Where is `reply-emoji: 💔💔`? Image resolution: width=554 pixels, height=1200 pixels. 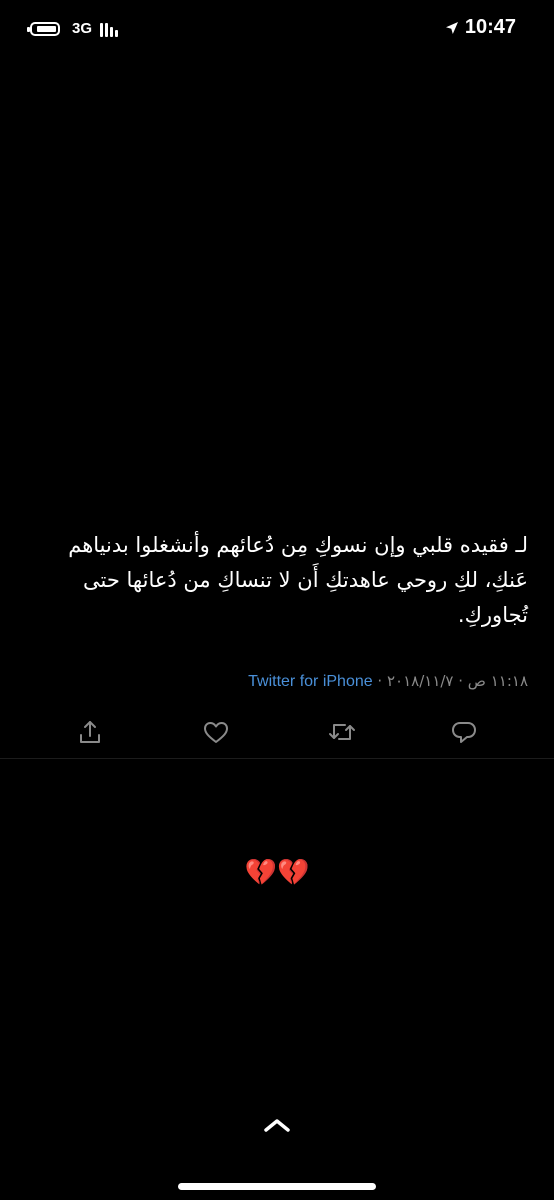 reply-emoji: 💔💔 is located at coordinates (277, 873).